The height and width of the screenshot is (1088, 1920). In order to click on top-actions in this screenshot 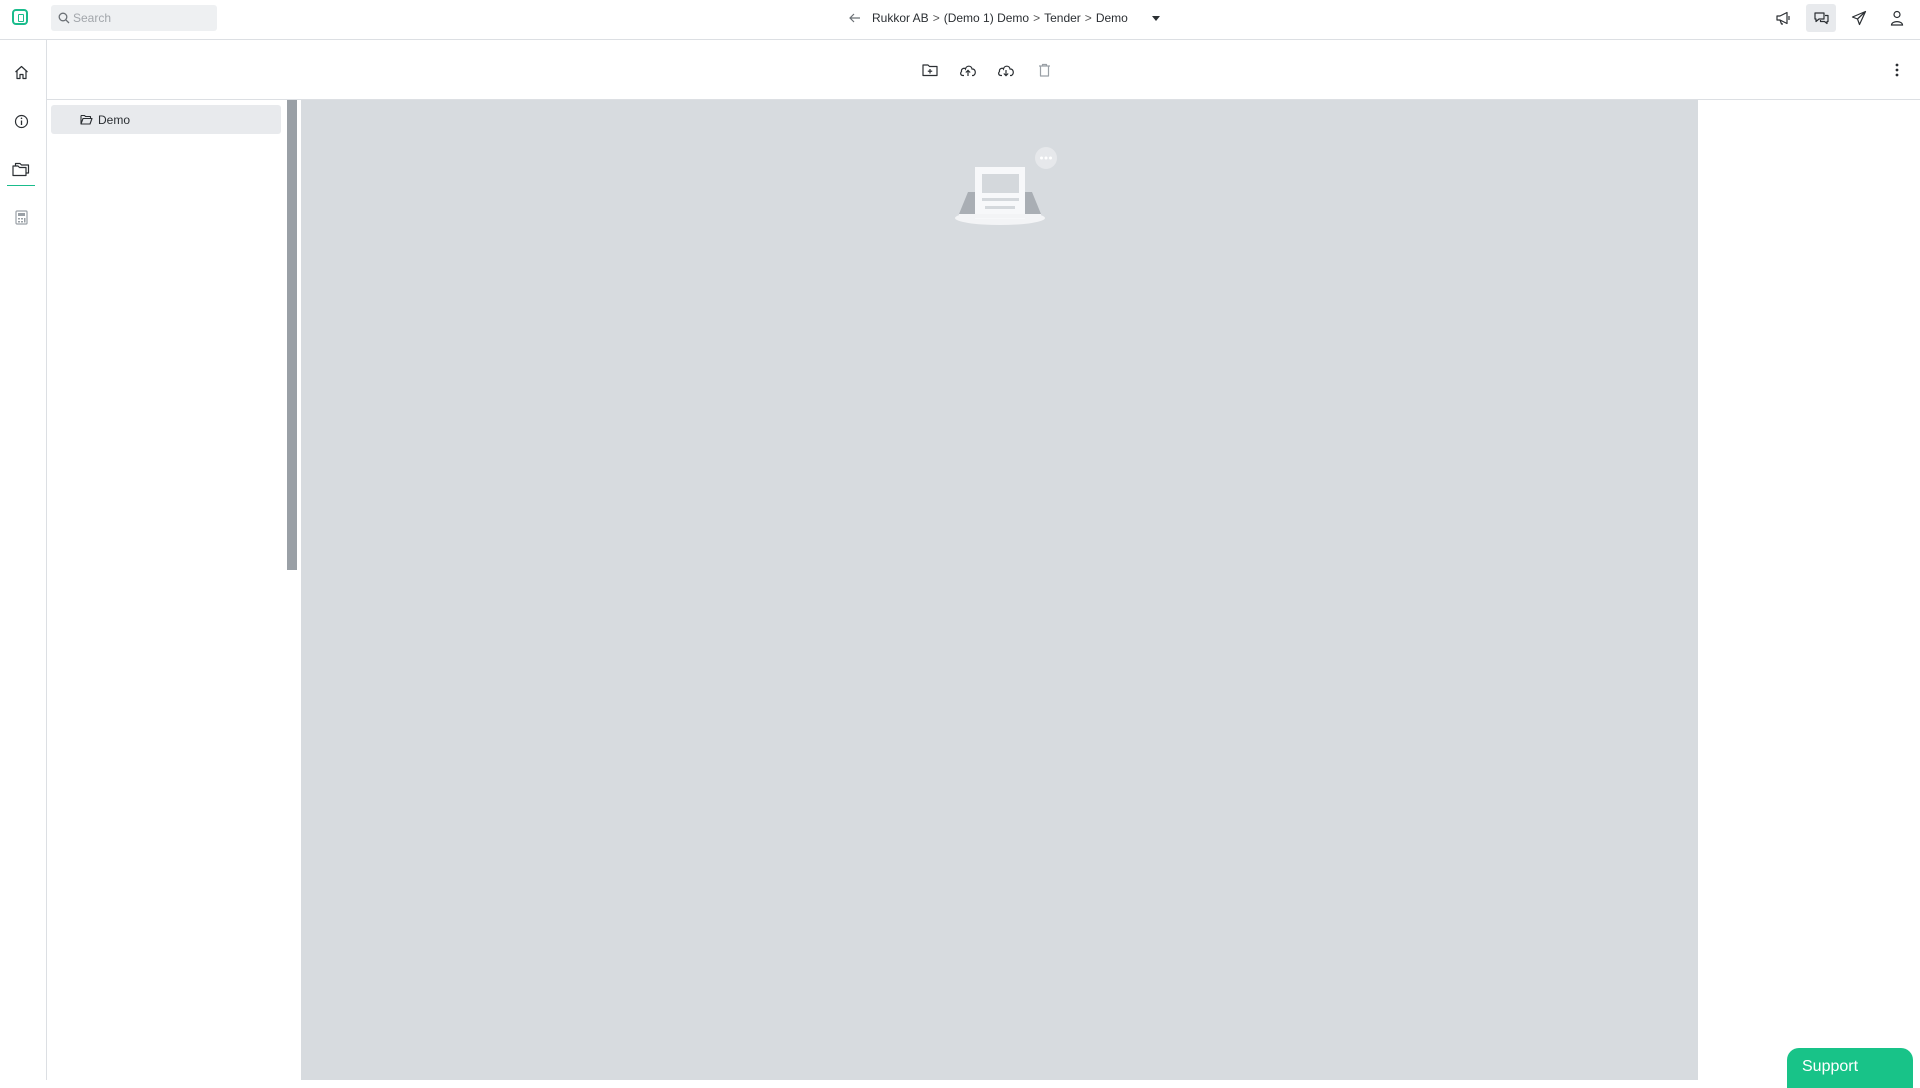, I will do `click(1844, 18)`.